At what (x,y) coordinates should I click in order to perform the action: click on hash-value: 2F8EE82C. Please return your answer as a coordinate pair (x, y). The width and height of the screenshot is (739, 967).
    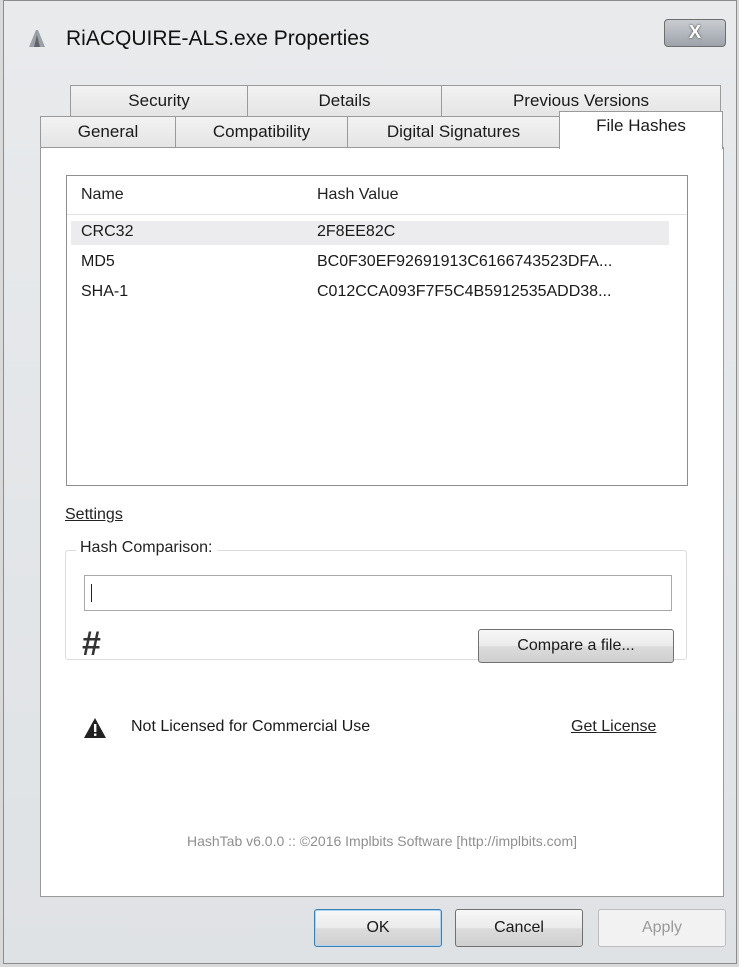
    Looking at the image, I should click on (356, 231).